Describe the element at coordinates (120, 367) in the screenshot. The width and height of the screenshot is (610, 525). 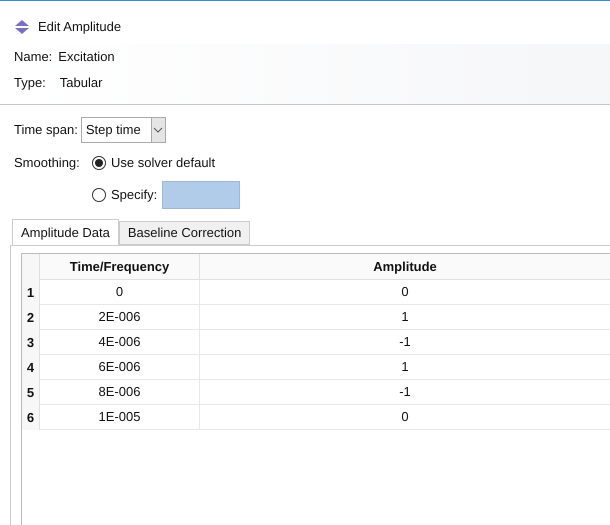
I see `table-cell: 6E-006` at that location.